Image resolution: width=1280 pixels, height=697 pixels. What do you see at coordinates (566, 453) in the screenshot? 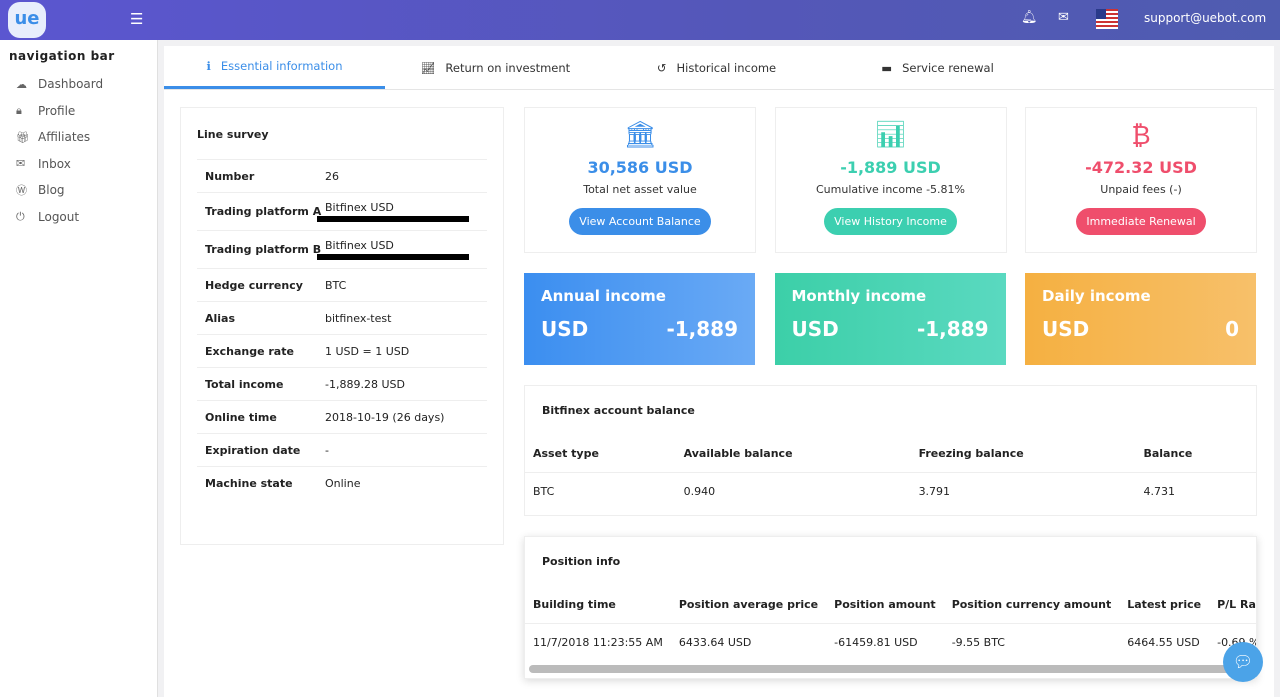
I see `column-header: Asset type` at bounding box center [566, 453].